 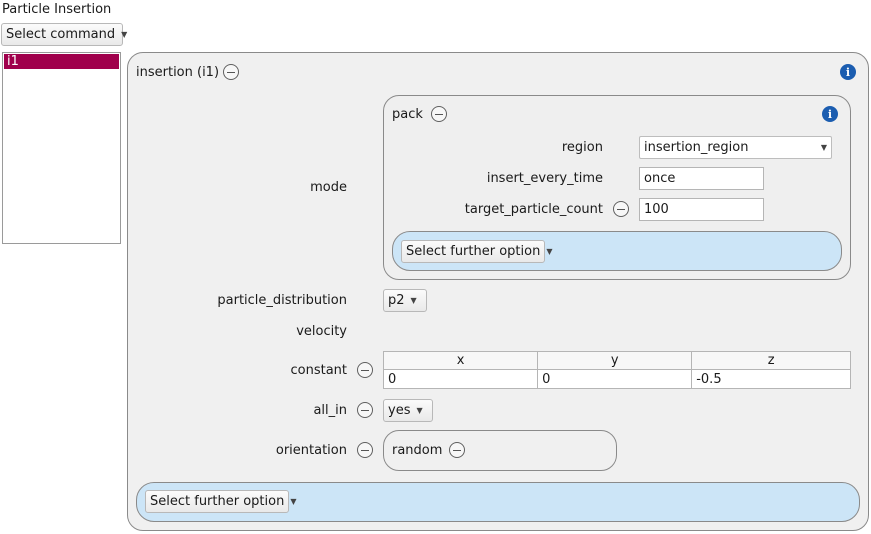 What do you see at coordinates (178, 72) in the screenshot?
I see `insertion-title: insertion (i1)` at bounding box center [178, 72].